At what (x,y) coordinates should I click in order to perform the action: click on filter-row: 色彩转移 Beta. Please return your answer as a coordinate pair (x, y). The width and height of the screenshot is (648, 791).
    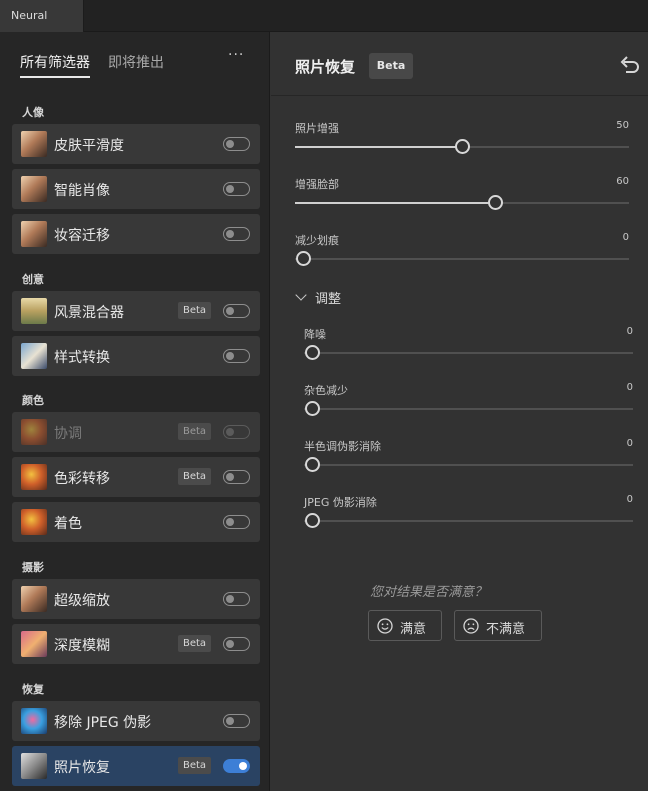
    Looking at the image, I should click on (136, 477).